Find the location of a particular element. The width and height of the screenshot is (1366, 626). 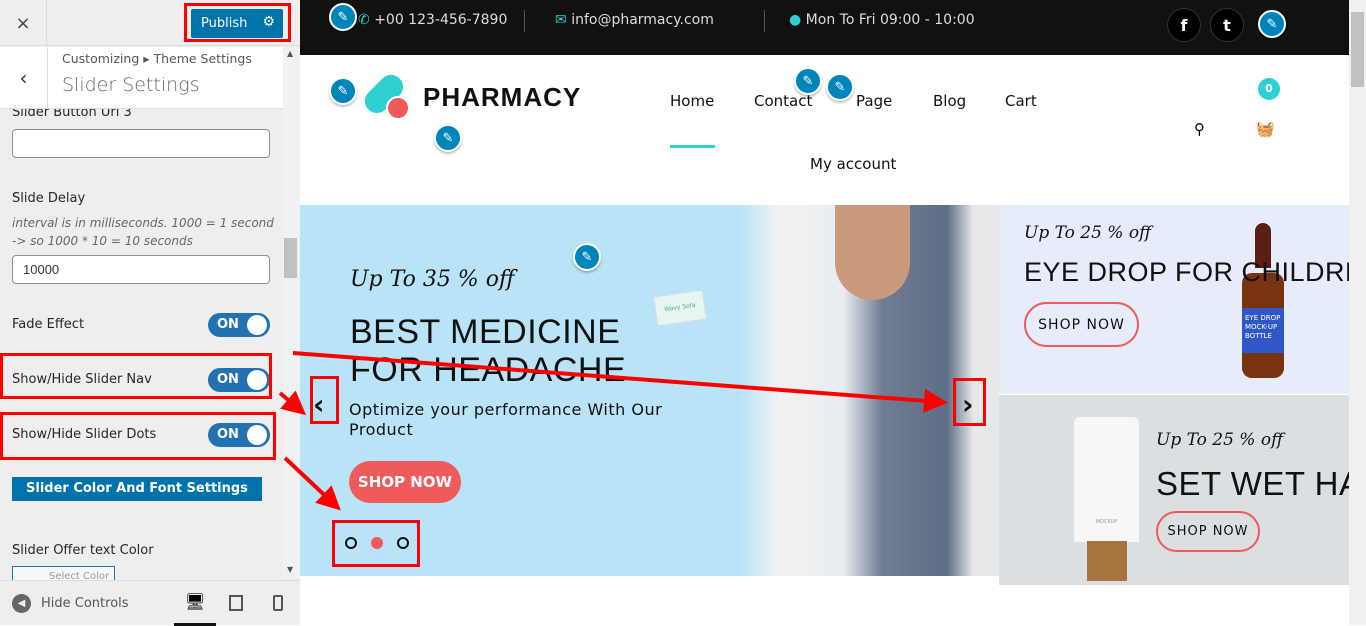

eye-drop-bottle-image: EYE DROP MOCK-UP BOTTLE is located at coordinates (1263, 300).